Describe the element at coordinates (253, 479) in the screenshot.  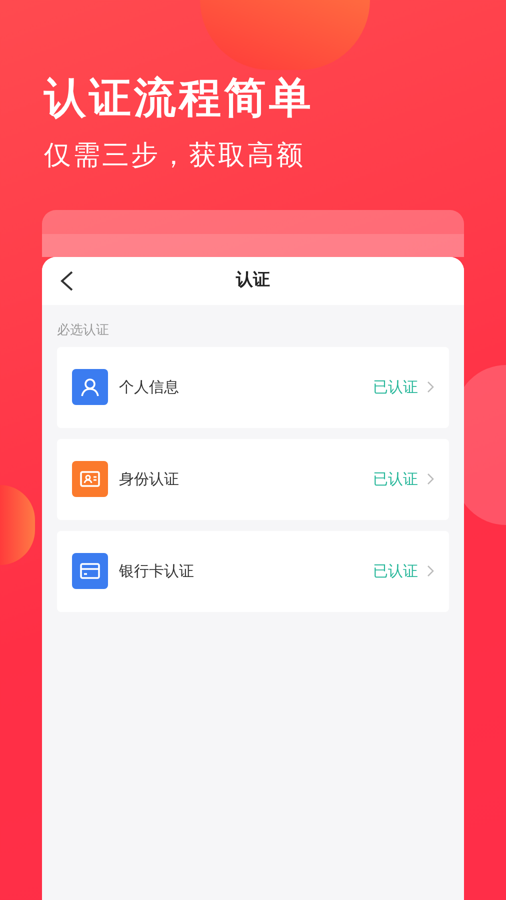
I see `verification-item: 身份认证 已认证` at that location.